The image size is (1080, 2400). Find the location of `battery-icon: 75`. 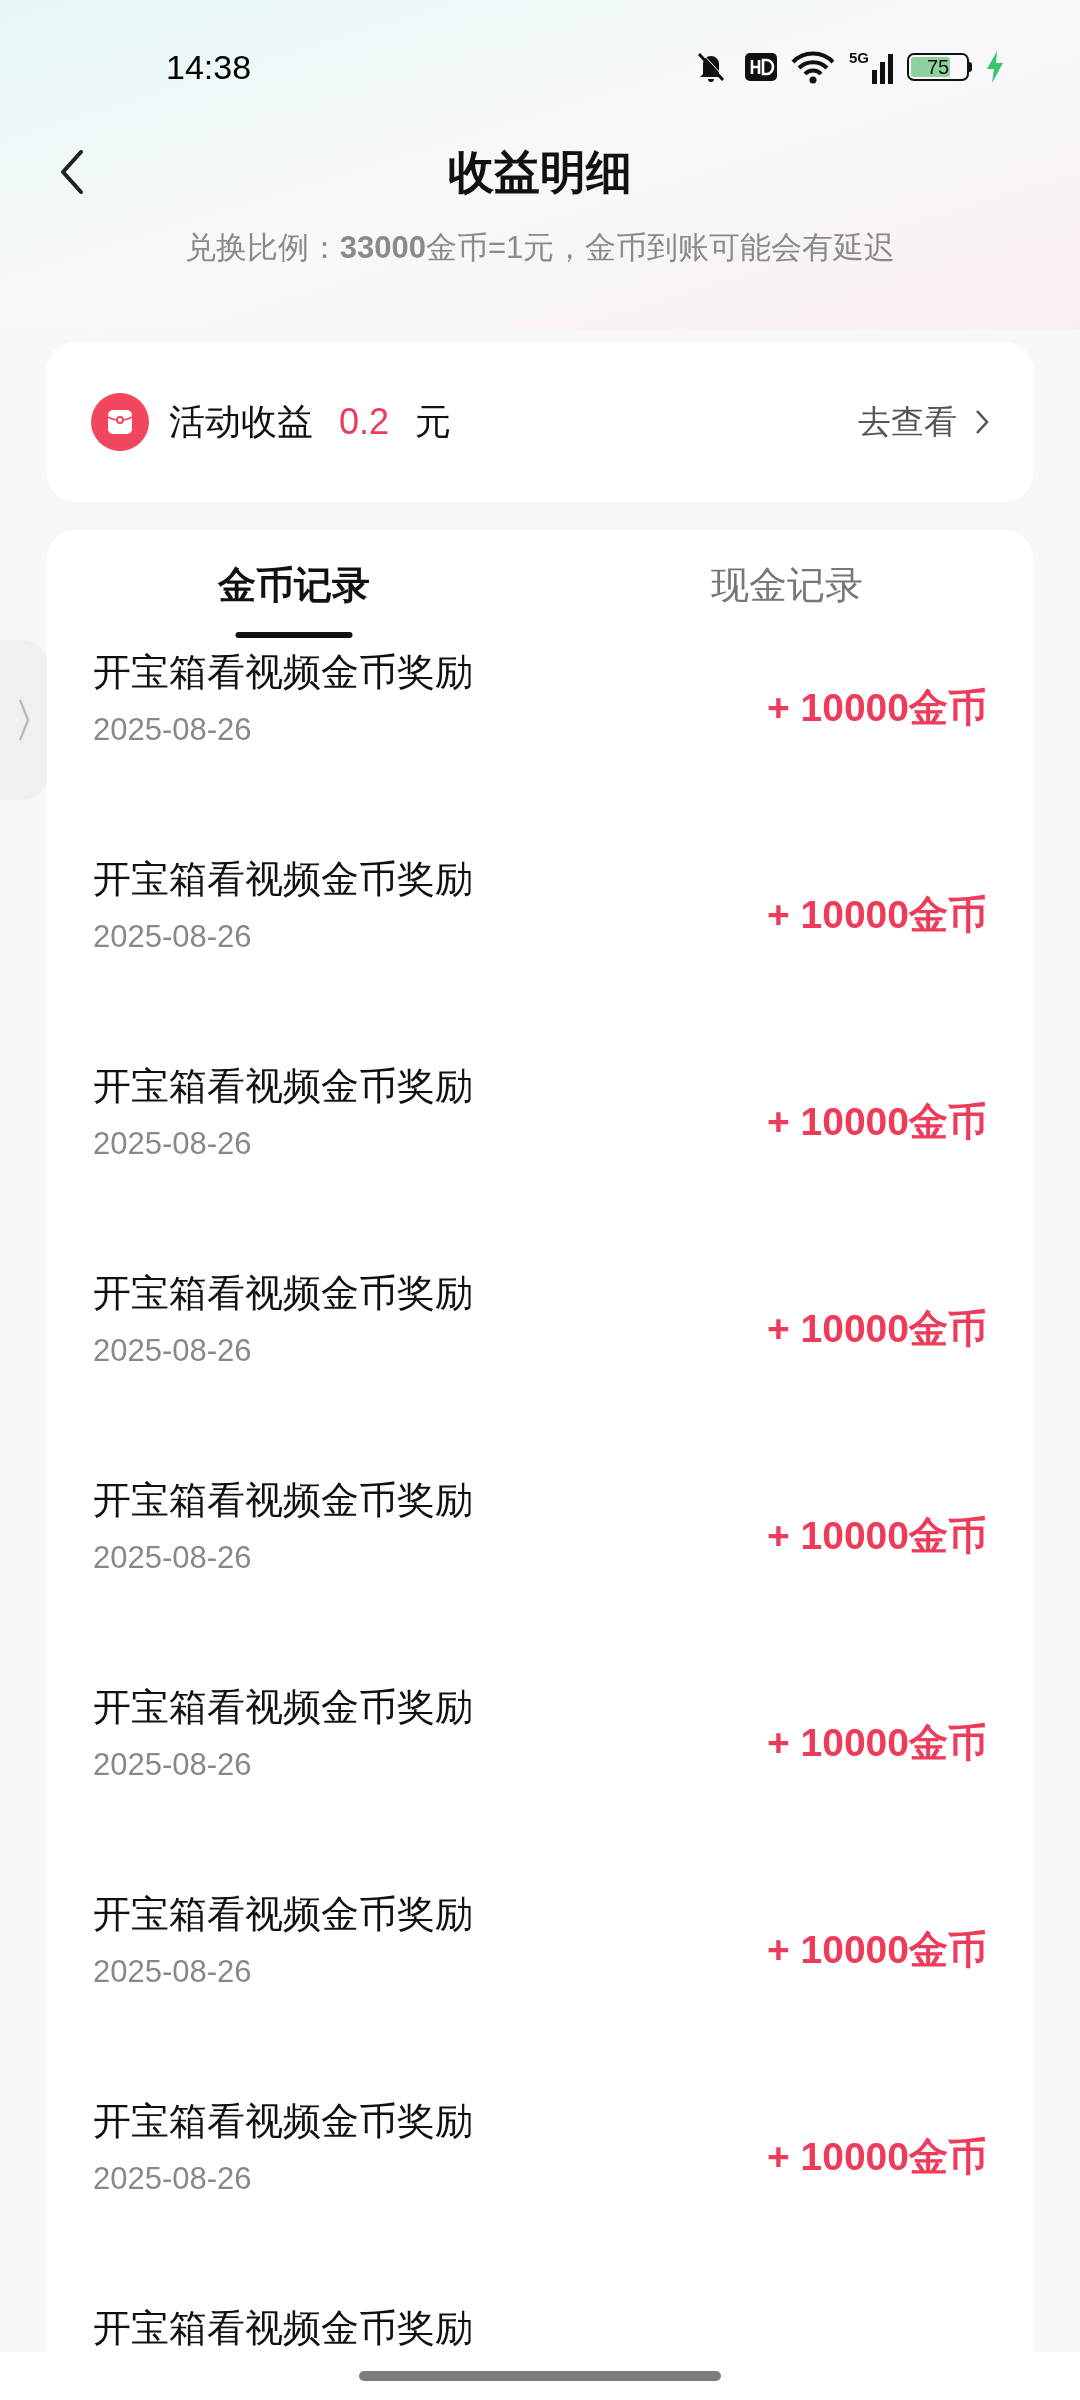

battery-icon: 75 is located at coordinates (939, 67).